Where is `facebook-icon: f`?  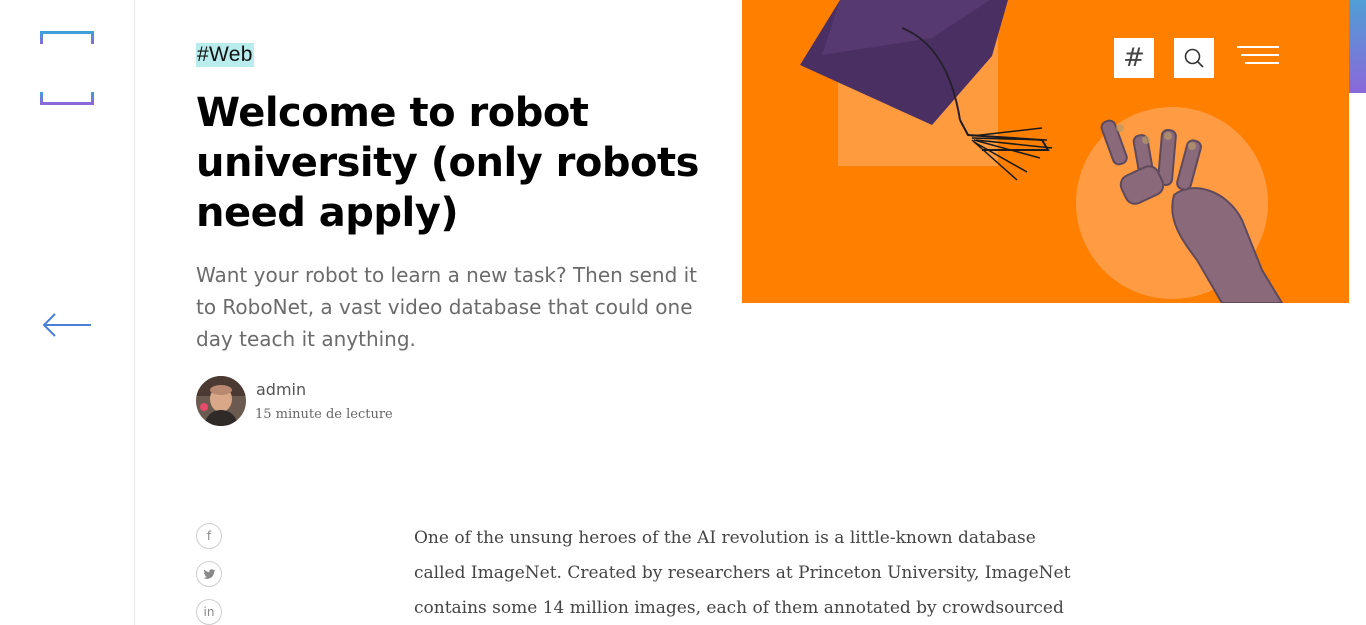
facebook-icon: f is located at coordinates (209, 536).